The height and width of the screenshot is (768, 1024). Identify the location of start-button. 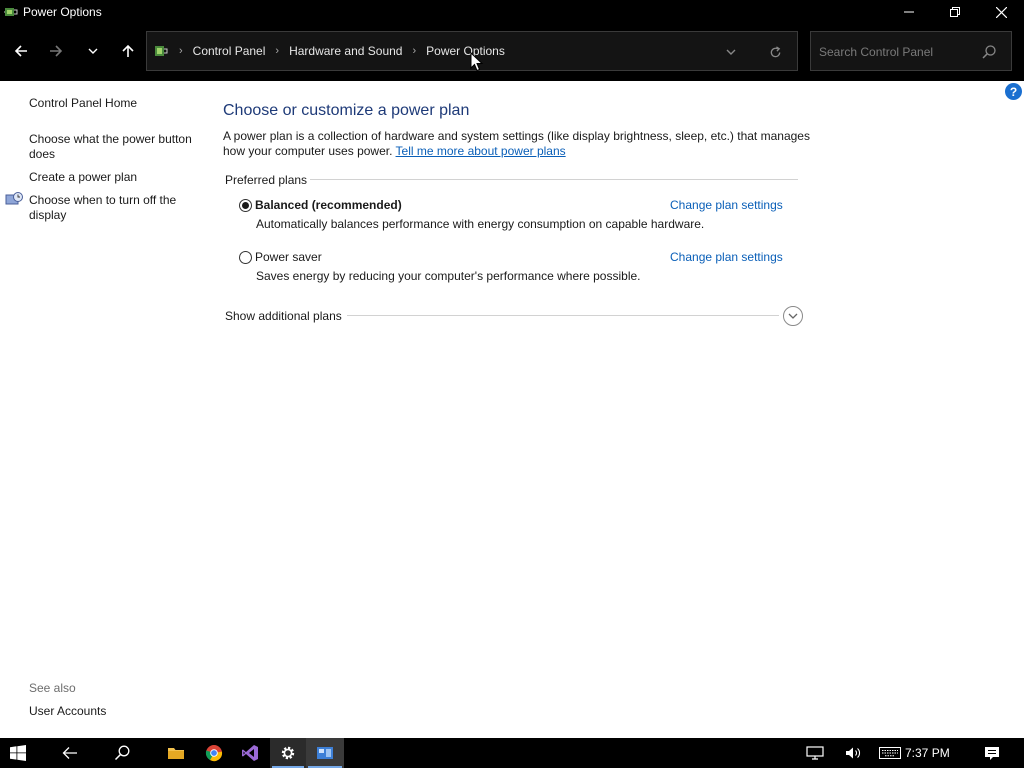
(18, 753).